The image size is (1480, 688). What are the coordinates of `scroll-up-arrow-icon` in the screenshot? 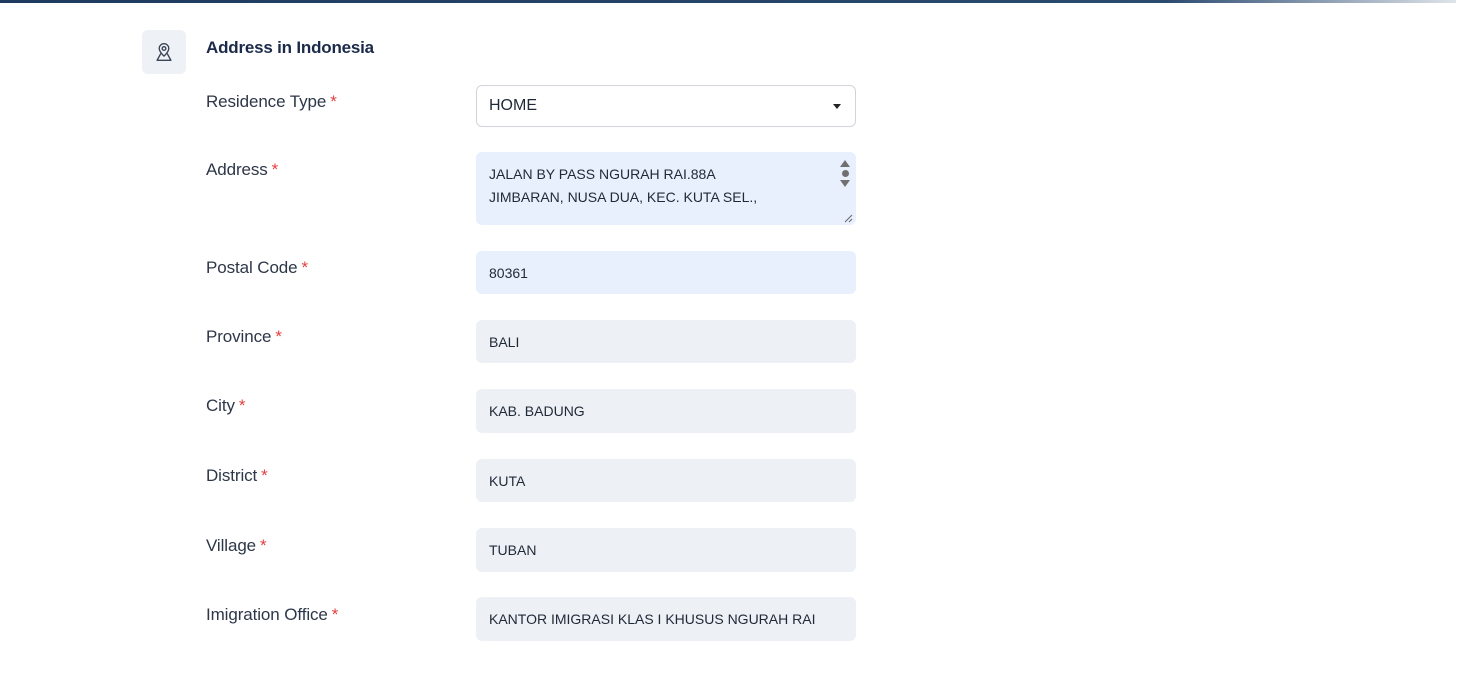 It's located at (845, 163).